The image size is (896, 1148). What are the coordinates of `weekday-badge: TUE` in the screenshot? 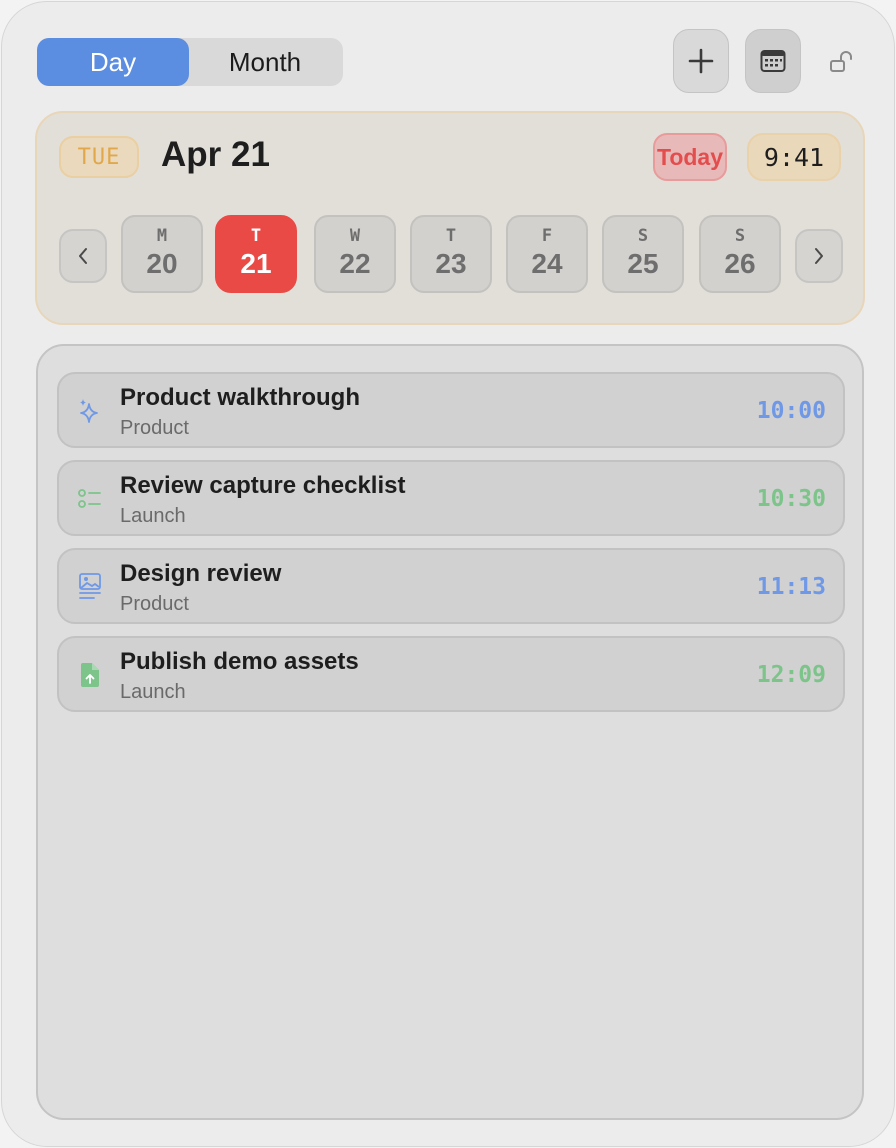 It's located at (99, 157).